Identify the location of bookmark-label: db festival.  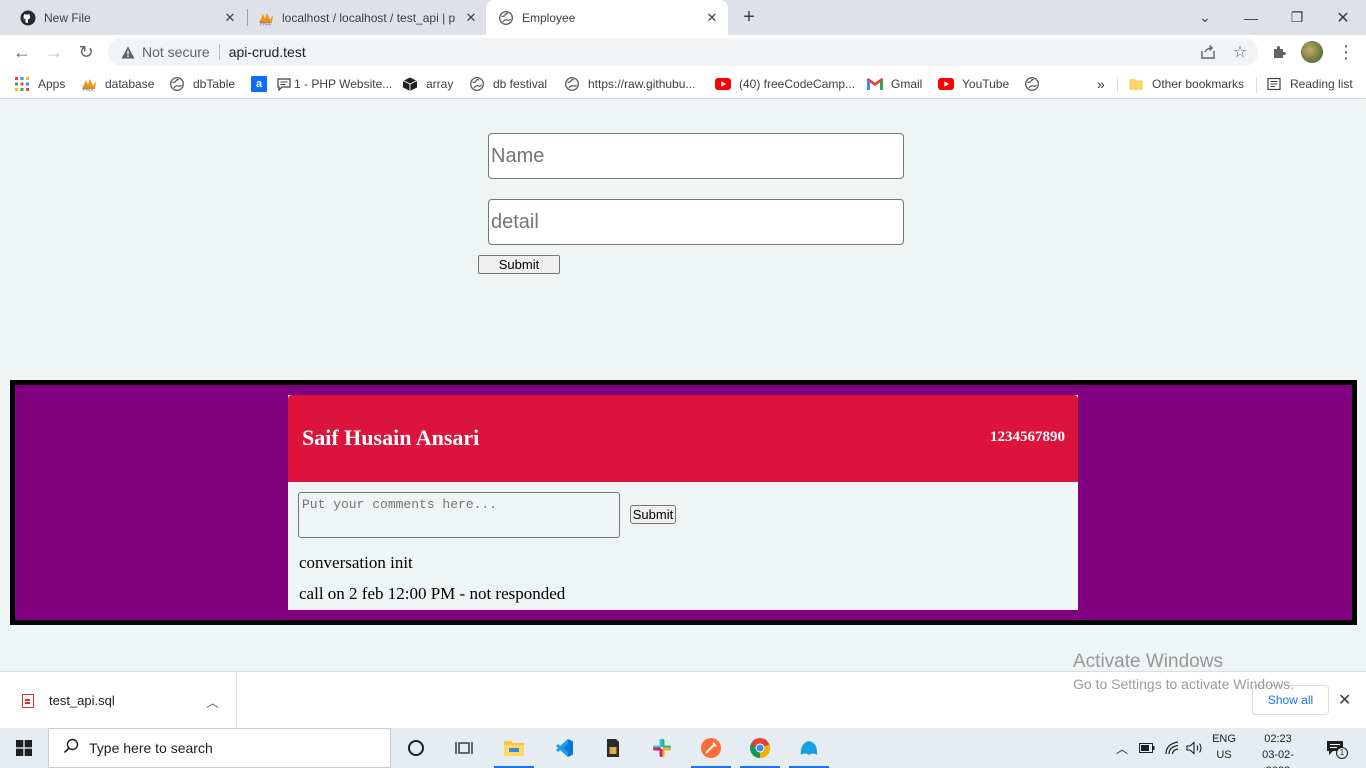
(520, 84).